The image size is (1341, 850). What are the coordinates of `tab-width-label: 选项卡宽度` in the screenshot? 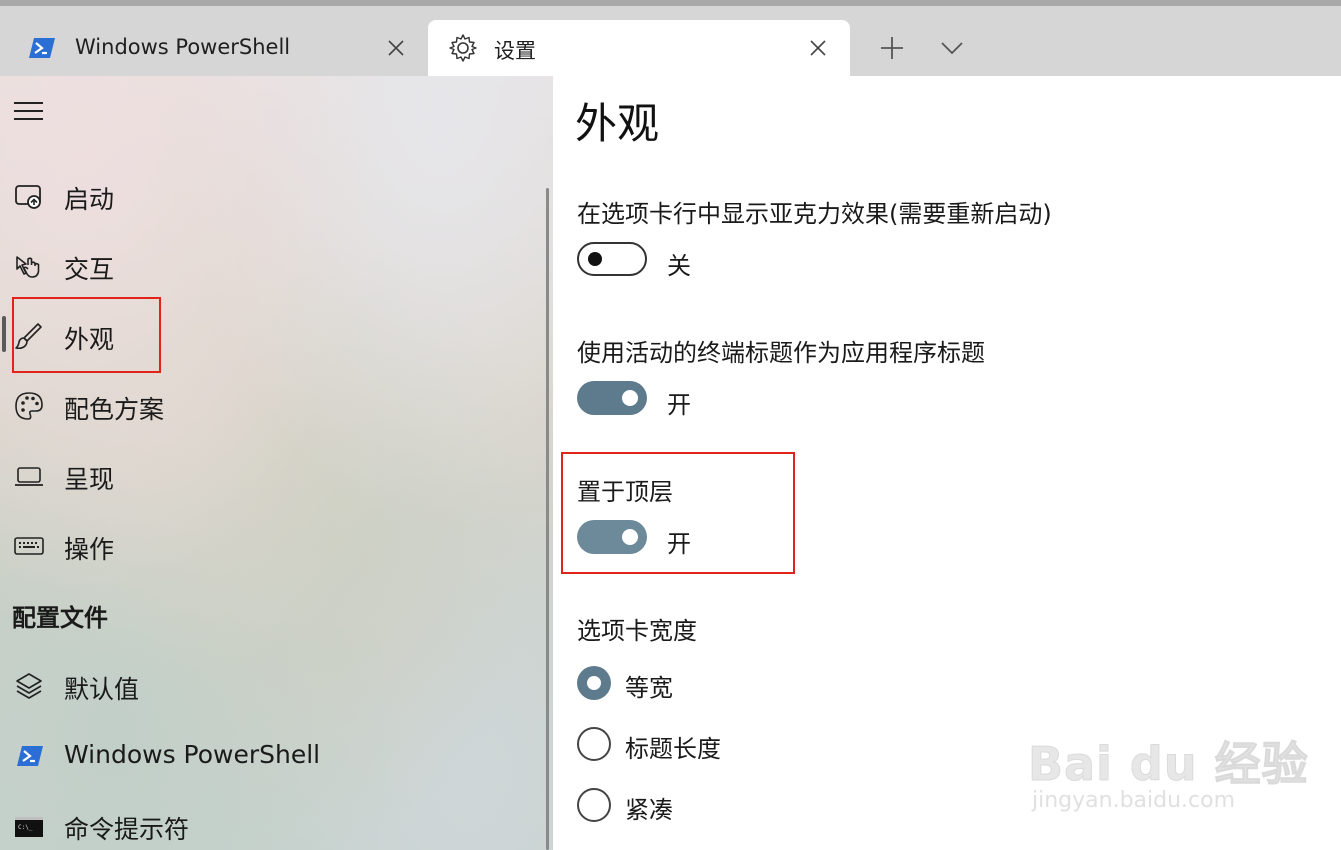 It's located at (637, 631).